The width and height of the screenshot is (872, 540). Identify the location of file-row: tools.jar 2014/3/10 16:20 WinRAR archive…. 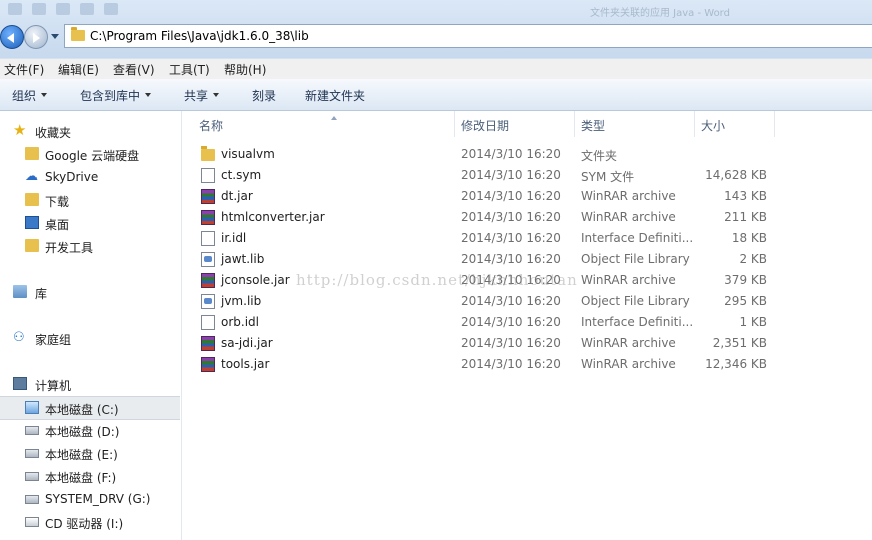
(527, 364).